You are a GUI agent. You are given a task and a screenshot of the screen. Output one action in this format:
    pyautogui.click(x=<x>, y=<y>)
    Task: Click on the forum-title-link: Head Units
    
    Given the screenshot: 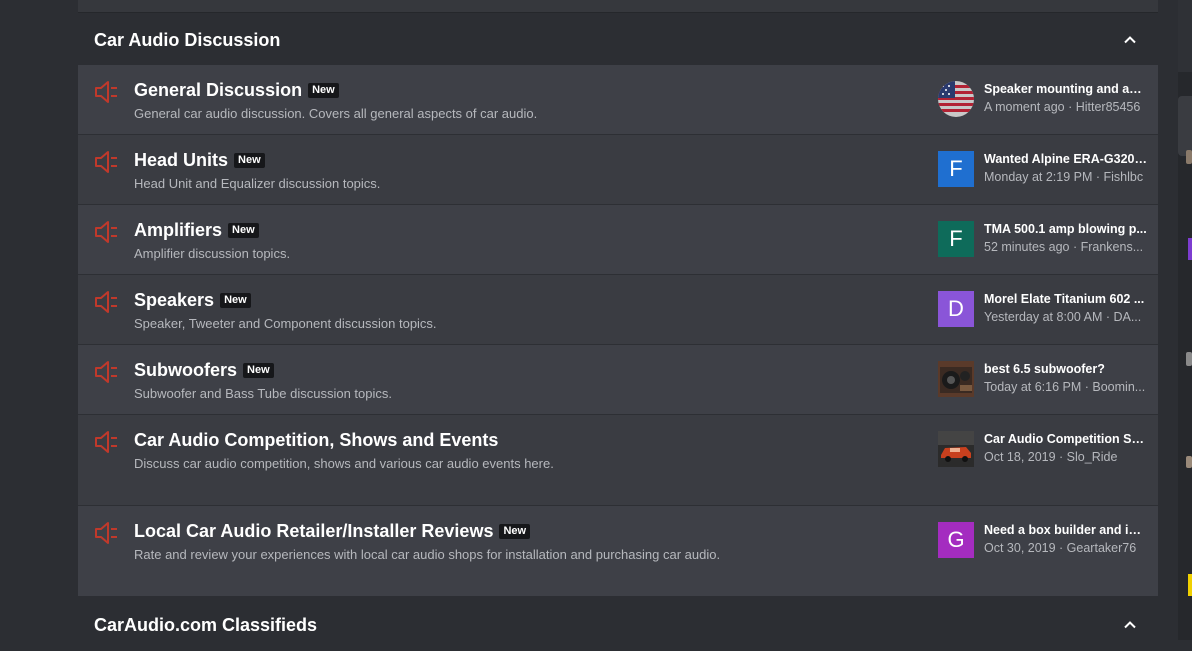 What is the action you would take?
    pyautogui.click(x=181, y=160)
    